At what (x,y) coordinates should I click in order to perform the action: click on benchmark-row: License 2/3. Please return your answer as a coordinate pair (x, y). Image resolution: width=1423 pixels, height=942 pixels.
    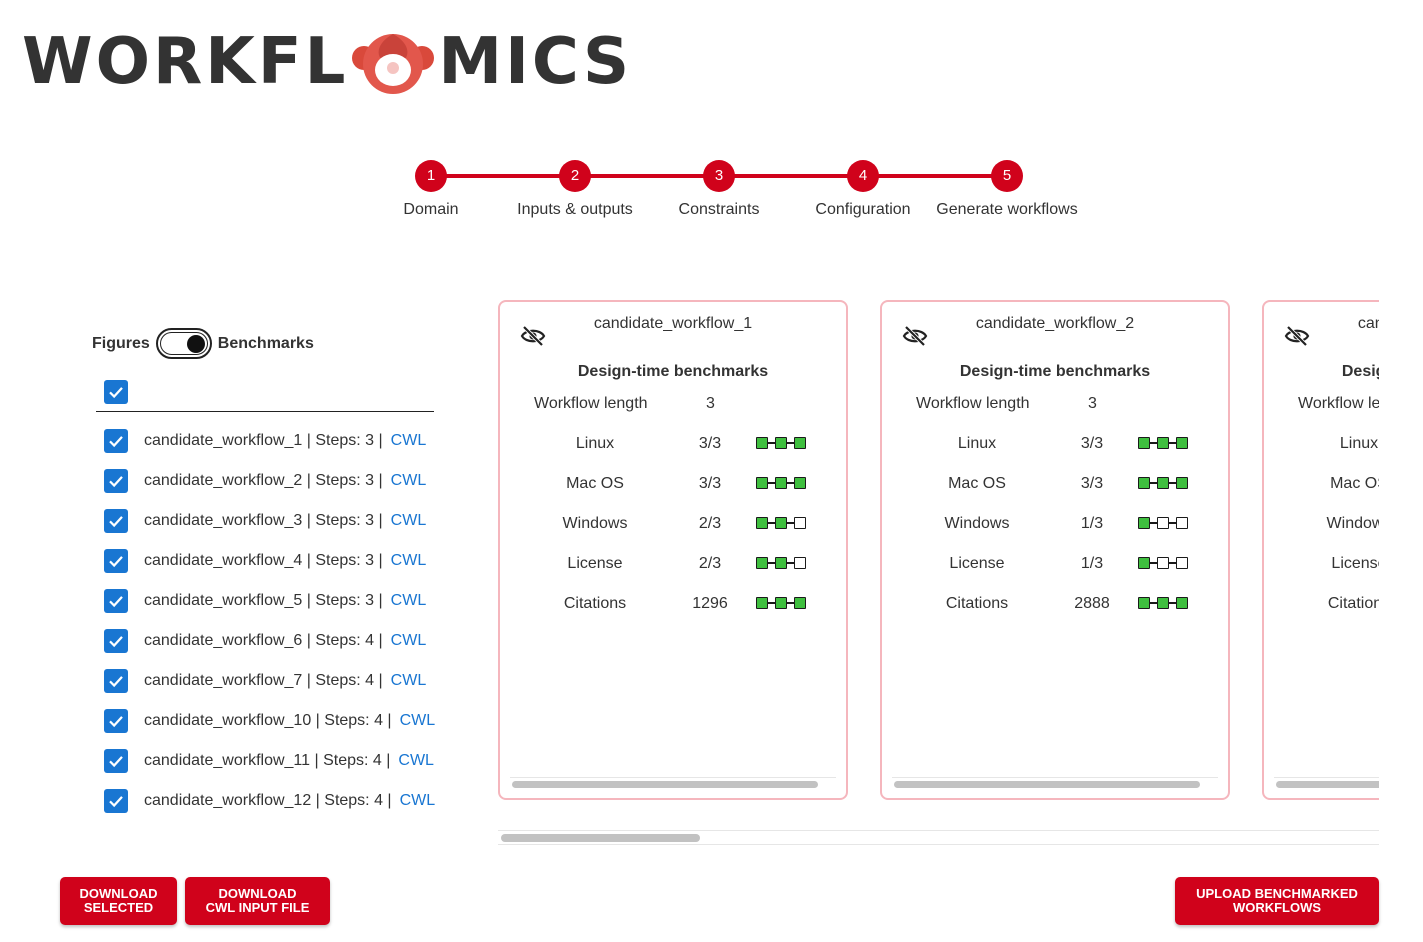
    Looking at the image, I should click on (673, 563).